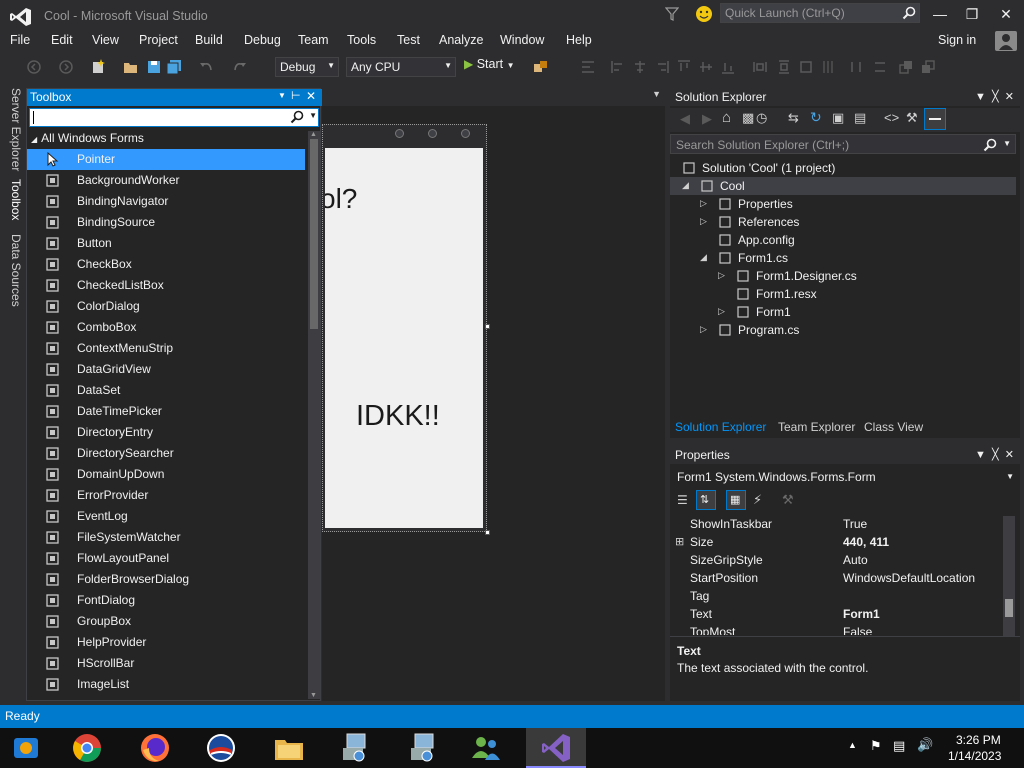  I want to click on pin-icon: ⊢, so click(296, 95).